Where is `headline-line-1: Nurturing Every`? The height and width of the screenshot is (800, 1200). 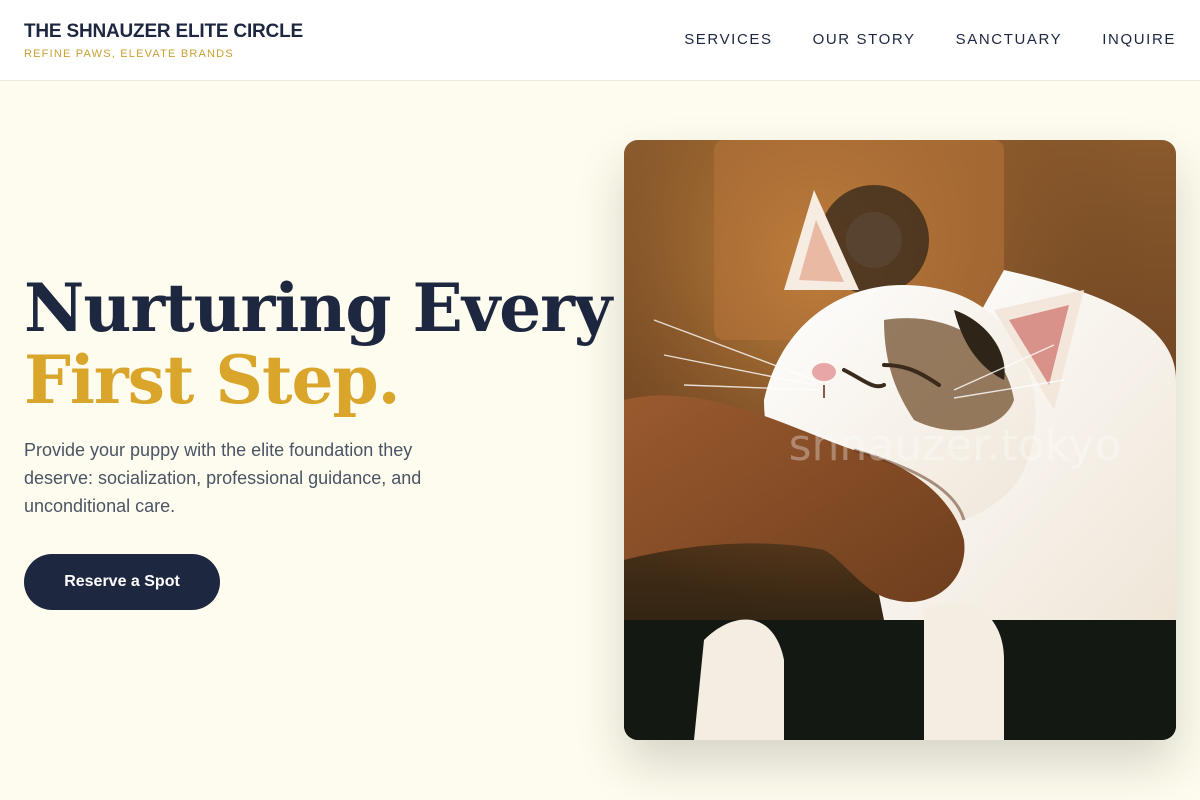 headline-line-1: Nurturing Every is located at coordinates (318, 308).